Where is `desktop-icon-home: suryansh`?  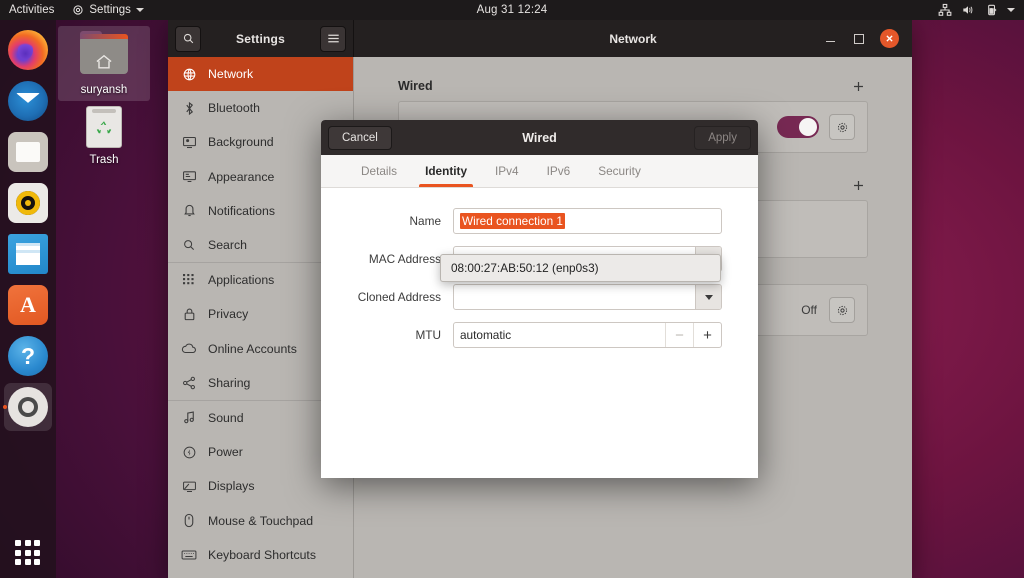
desktop-icon-home: suryansh is located at coordinates (104, 63).